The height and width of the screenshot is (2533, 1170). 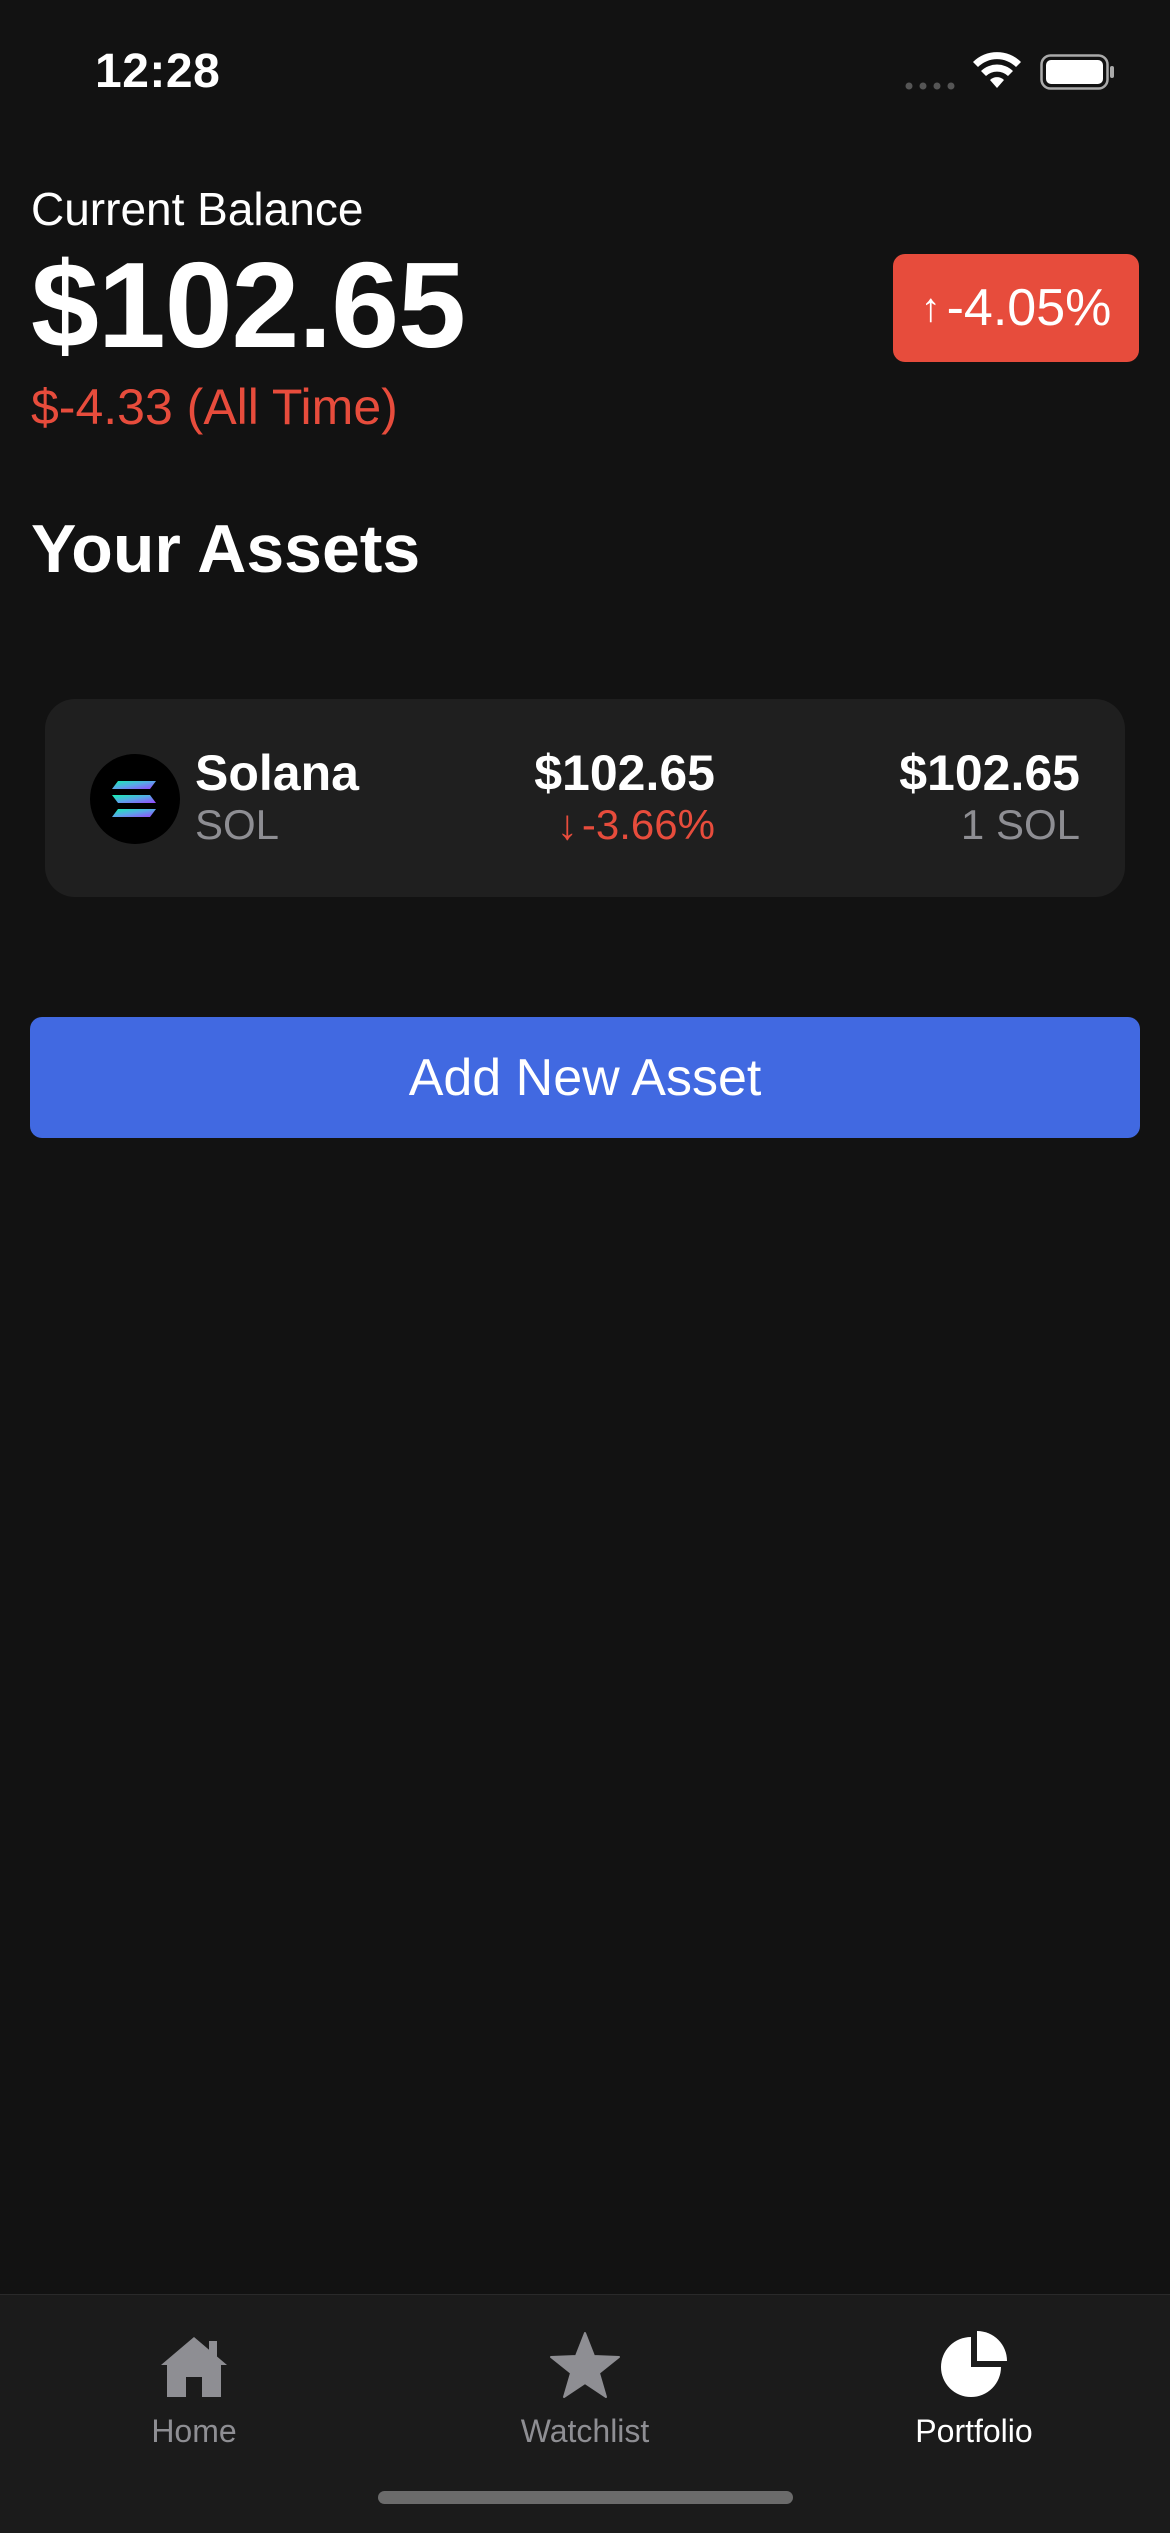 What do you see at coordinates (277, 773) in the screenshot?
I see `asset-name: Solana` at bounding box center [277, 773].